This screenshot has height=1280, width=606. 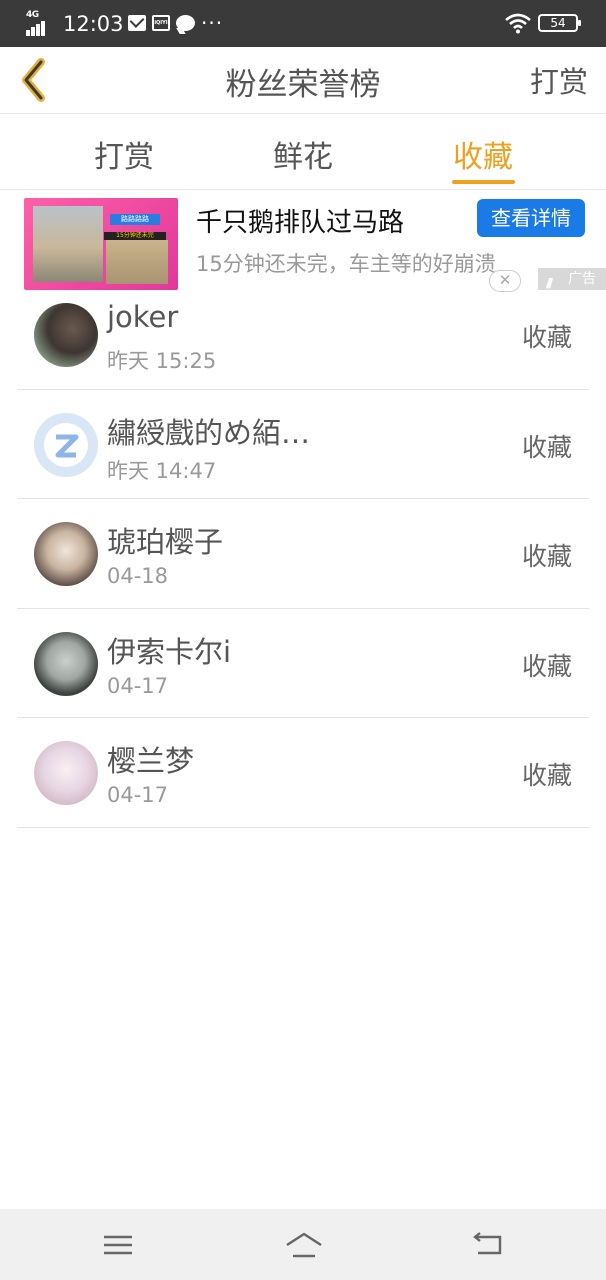 I want to click on tab-favorites: 收藏, so click(x=483, y=154).